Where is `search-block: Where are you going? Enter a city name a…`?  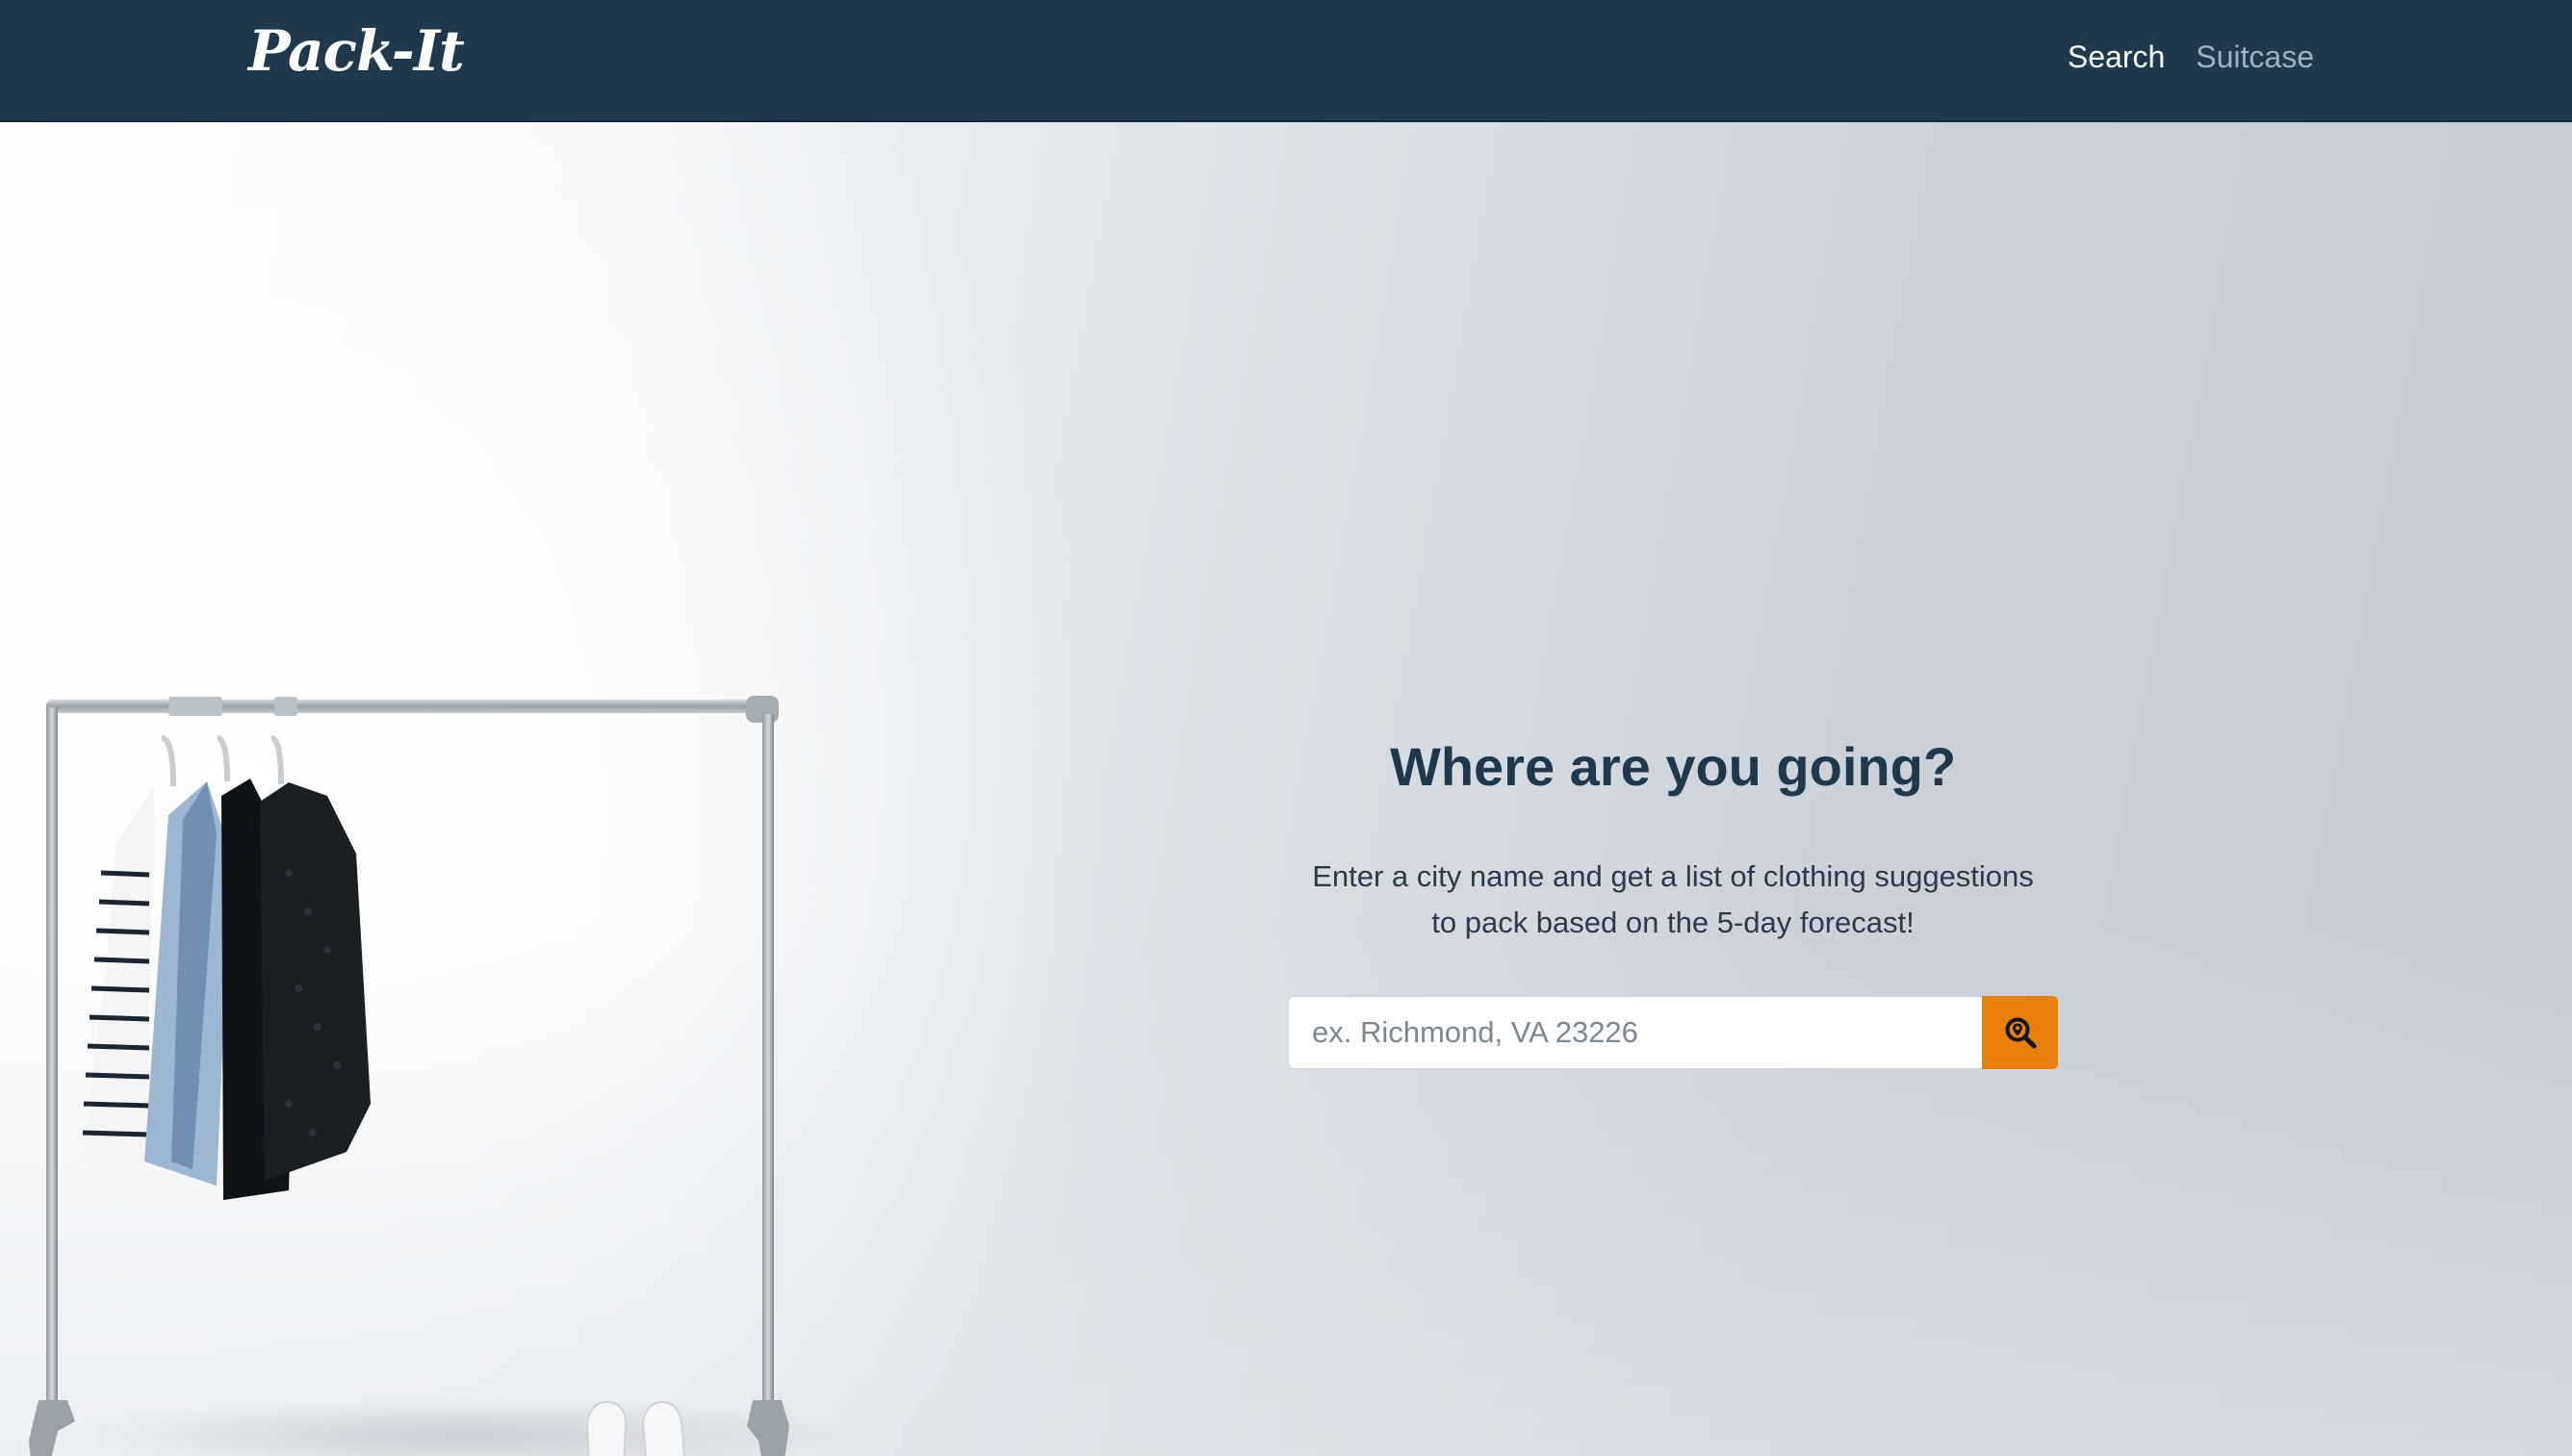 search-block: Where are you going? Enter a city name a… is located at coordinates (1673, 899).